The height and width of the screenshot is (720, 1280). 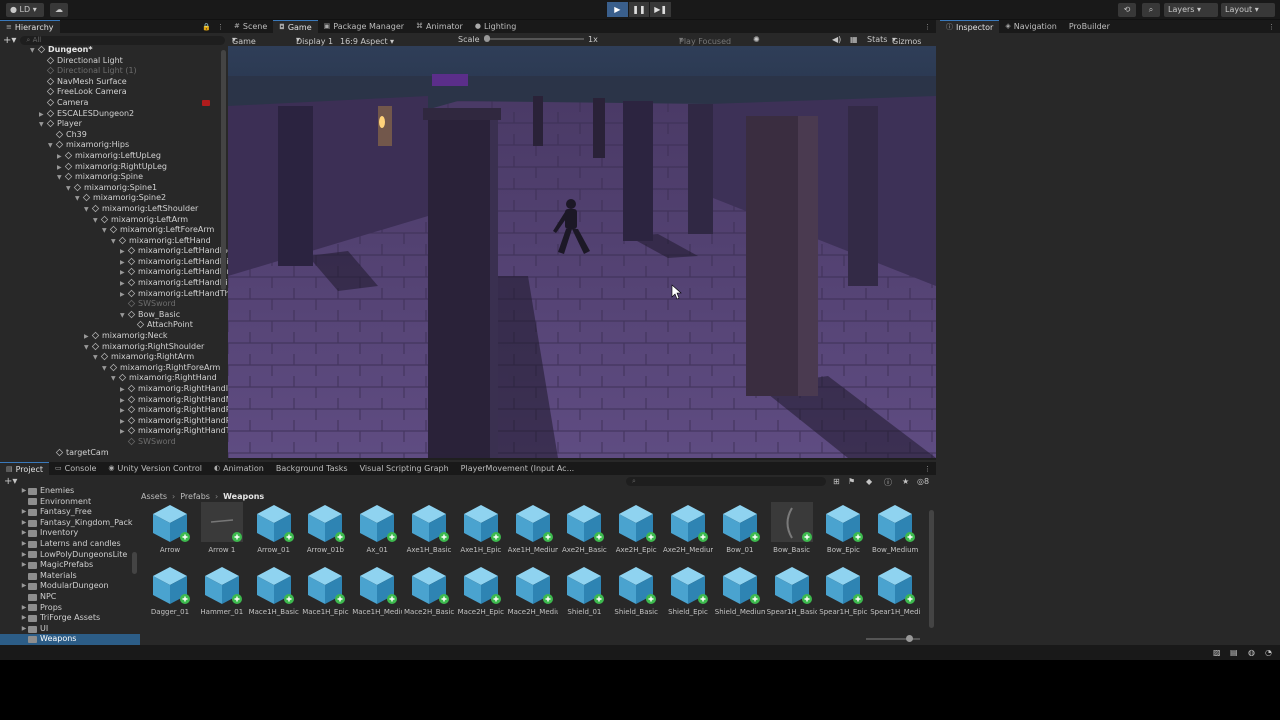 I want to click on cache-server-icon: ▤, so click(x=1234, y=652).